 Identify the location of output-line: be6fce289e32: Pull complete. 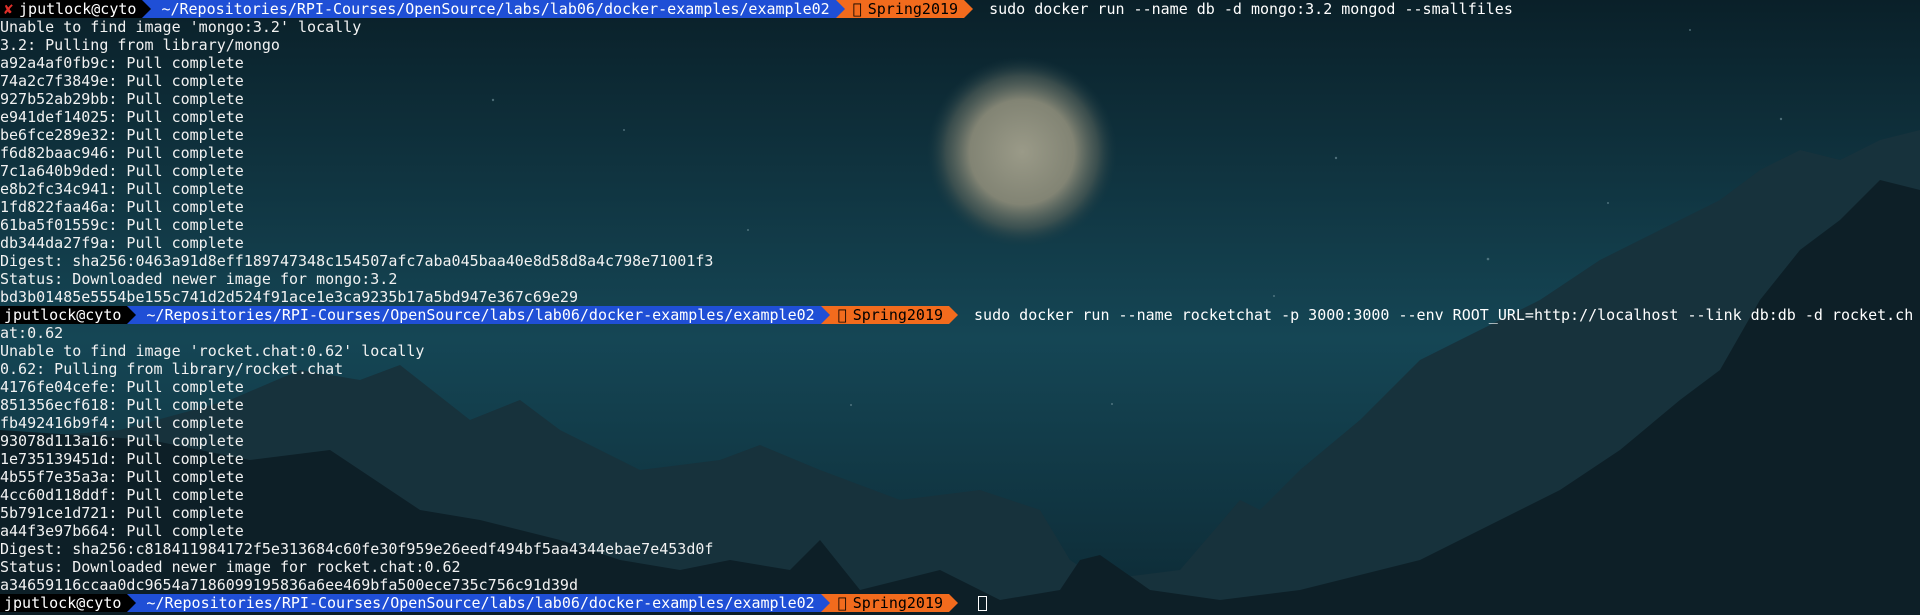
(122, 135).